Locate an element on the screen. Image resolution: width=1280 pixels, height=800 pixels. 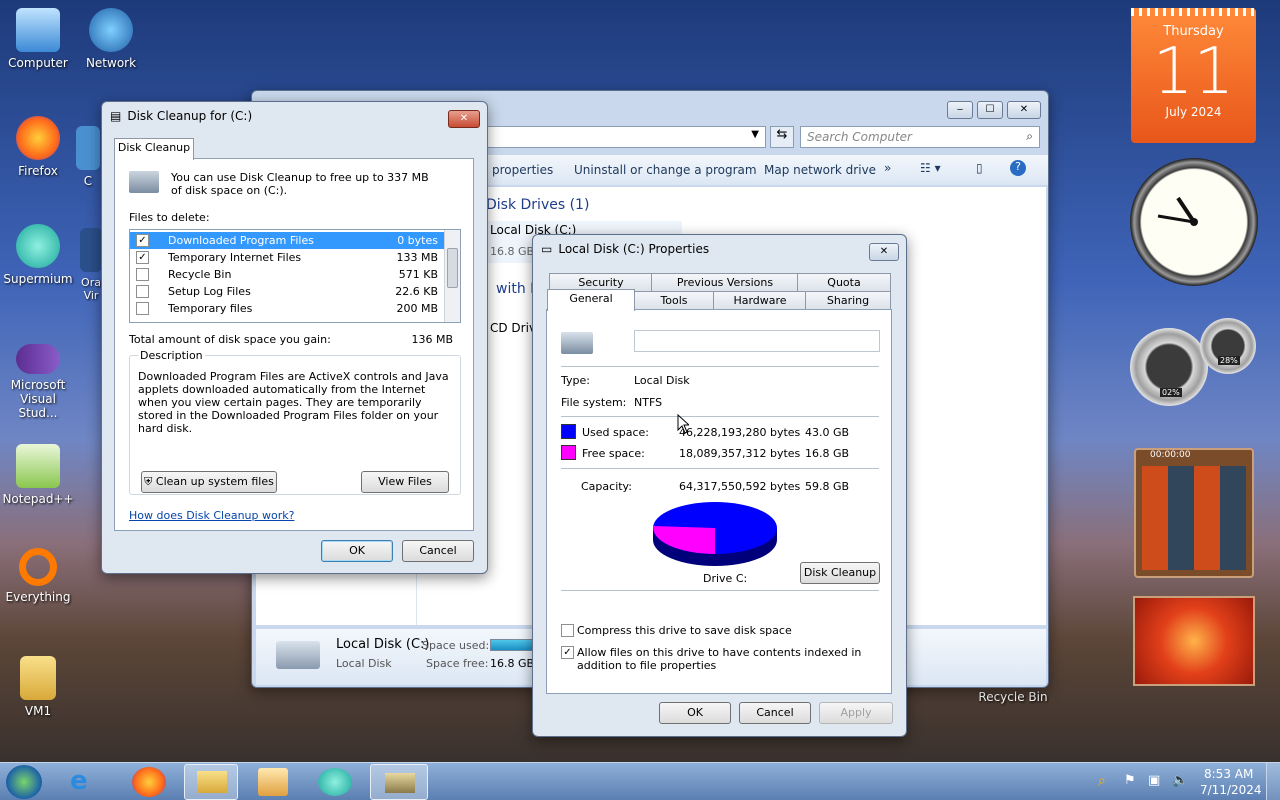
desktop-icon-recycle-bin: Recycle Bin is located at coordinates (1013, 697).